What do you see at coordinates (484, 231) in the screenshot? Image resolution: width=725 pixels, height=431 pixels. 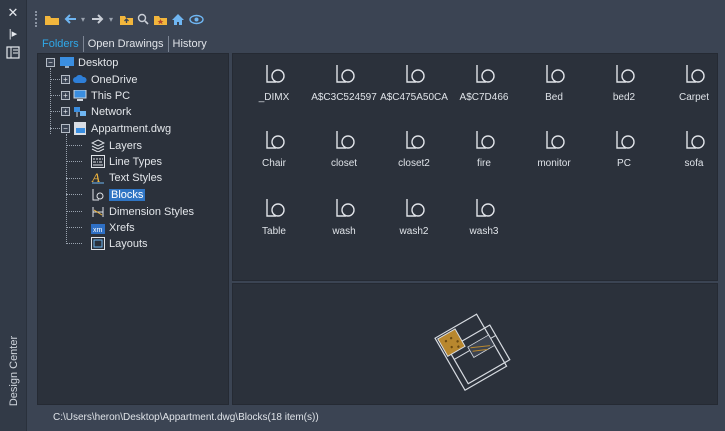 I see `block-label: wash3` at bounding box center [484, 231].